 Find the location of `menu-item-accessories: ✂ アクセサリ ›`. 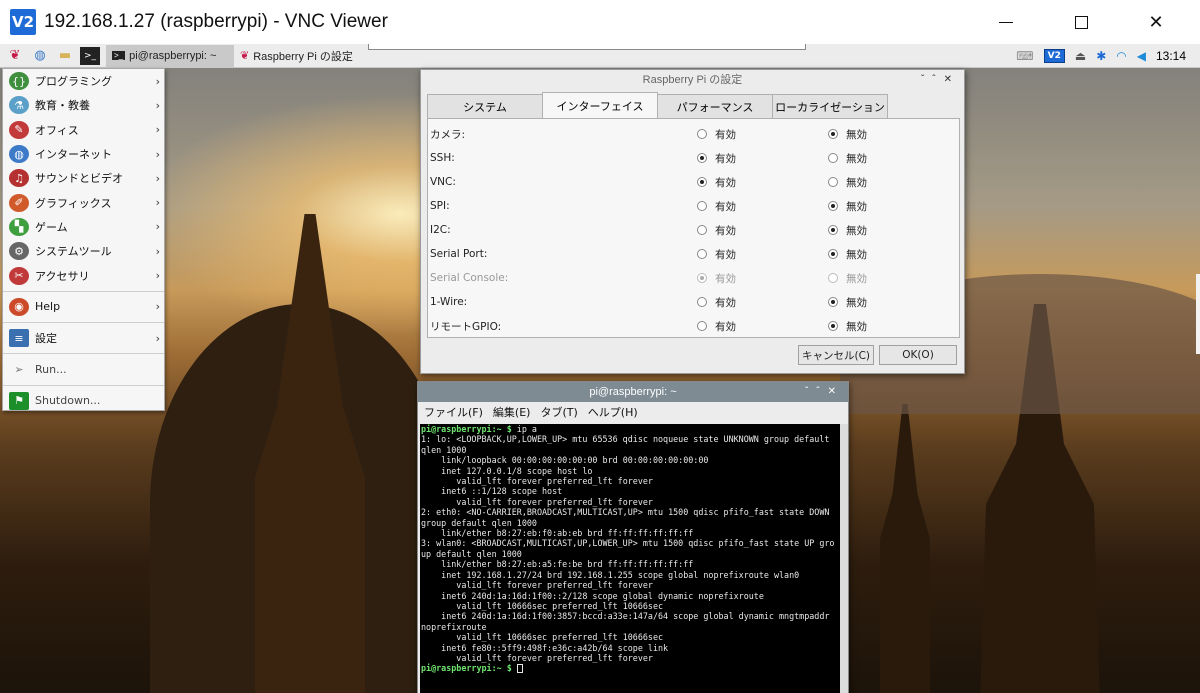

menu-item-accessories: ✂ アクセサリ › is located at coordinates (83, 275).